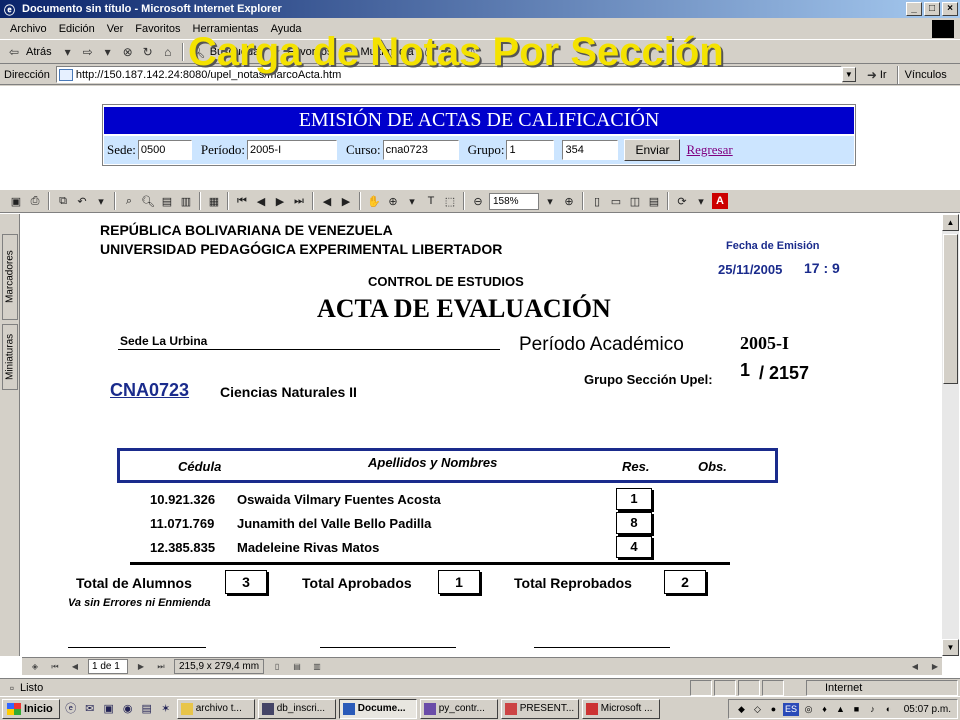  I want to click on scroll-up-icon: ▲, so click(950, 222).